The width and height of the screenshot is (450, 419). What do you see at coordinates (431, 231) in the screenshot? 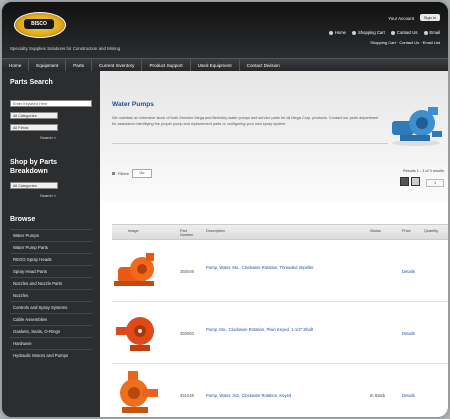
I see `col-quantity: Quantity` at bounding box center [431, 231].